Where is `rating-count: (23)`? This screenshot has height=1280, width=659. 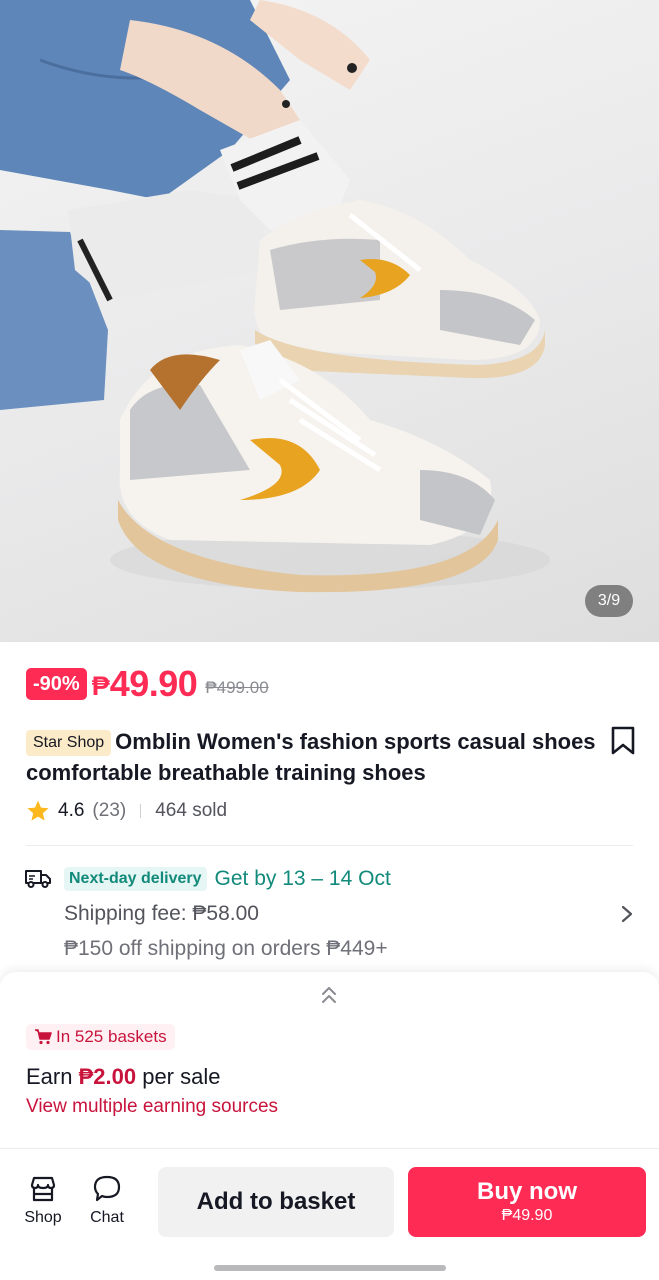 rating-count: (23) is located at coordinates (109, 810).